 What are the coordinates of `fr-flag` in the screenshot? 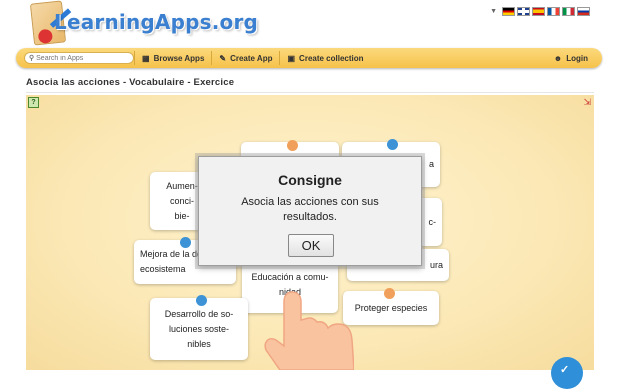 It's located at (553, 11).